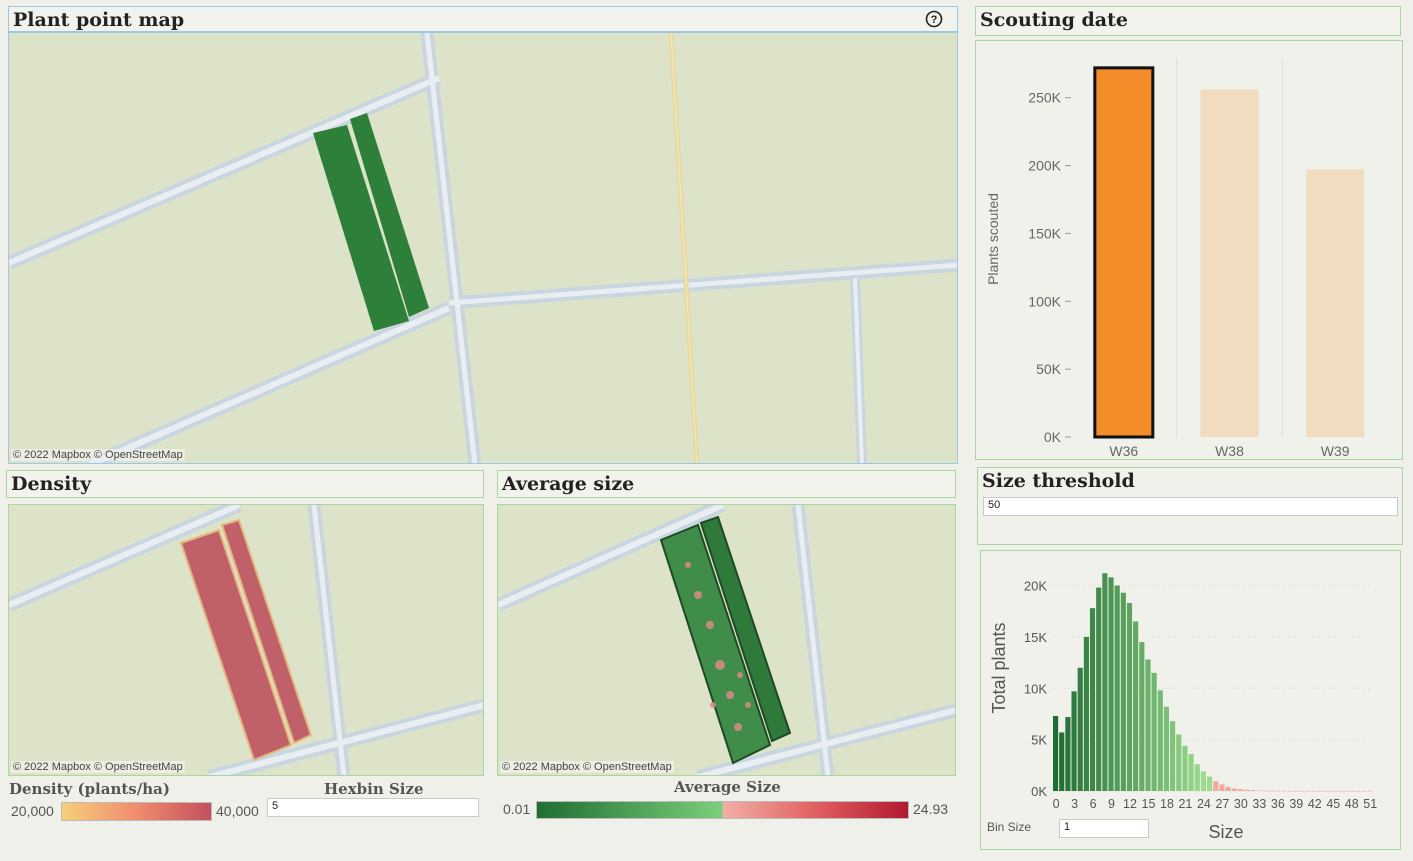 The height and width of the screenshot is (861, 1413). I want to click on plant-map-credit: © 2022 Mapbox © OpenStreetMap, so click(98, 455).